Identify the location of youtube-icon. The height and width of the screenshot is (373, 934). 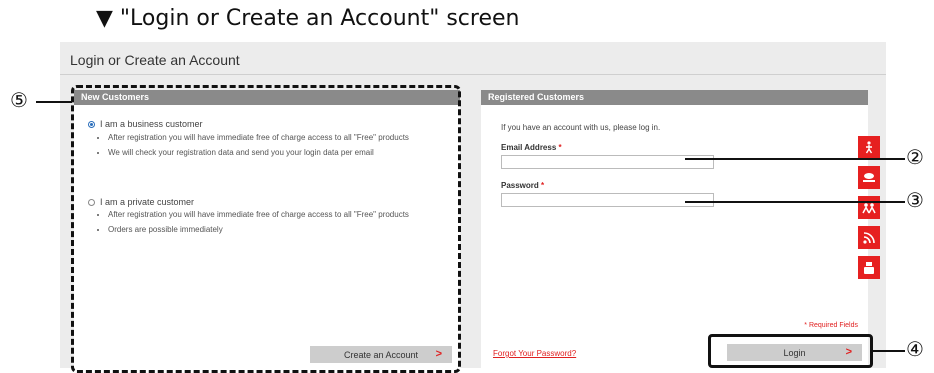
(869, 267).